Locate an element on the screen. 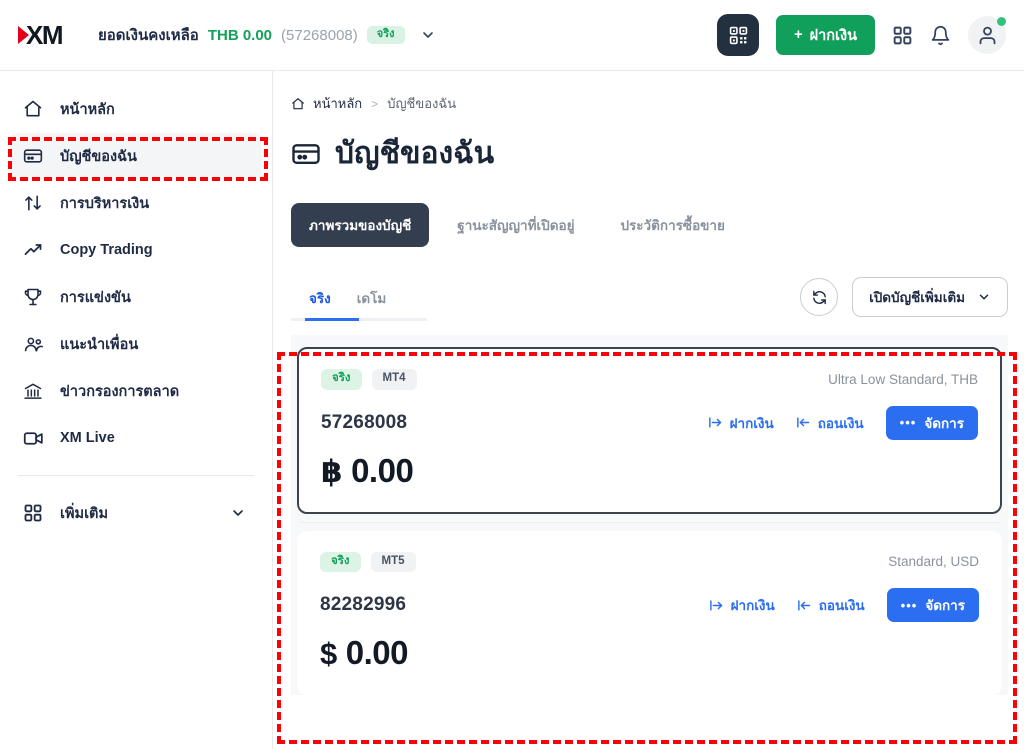  card-separator is located at coordinates (649, 522).